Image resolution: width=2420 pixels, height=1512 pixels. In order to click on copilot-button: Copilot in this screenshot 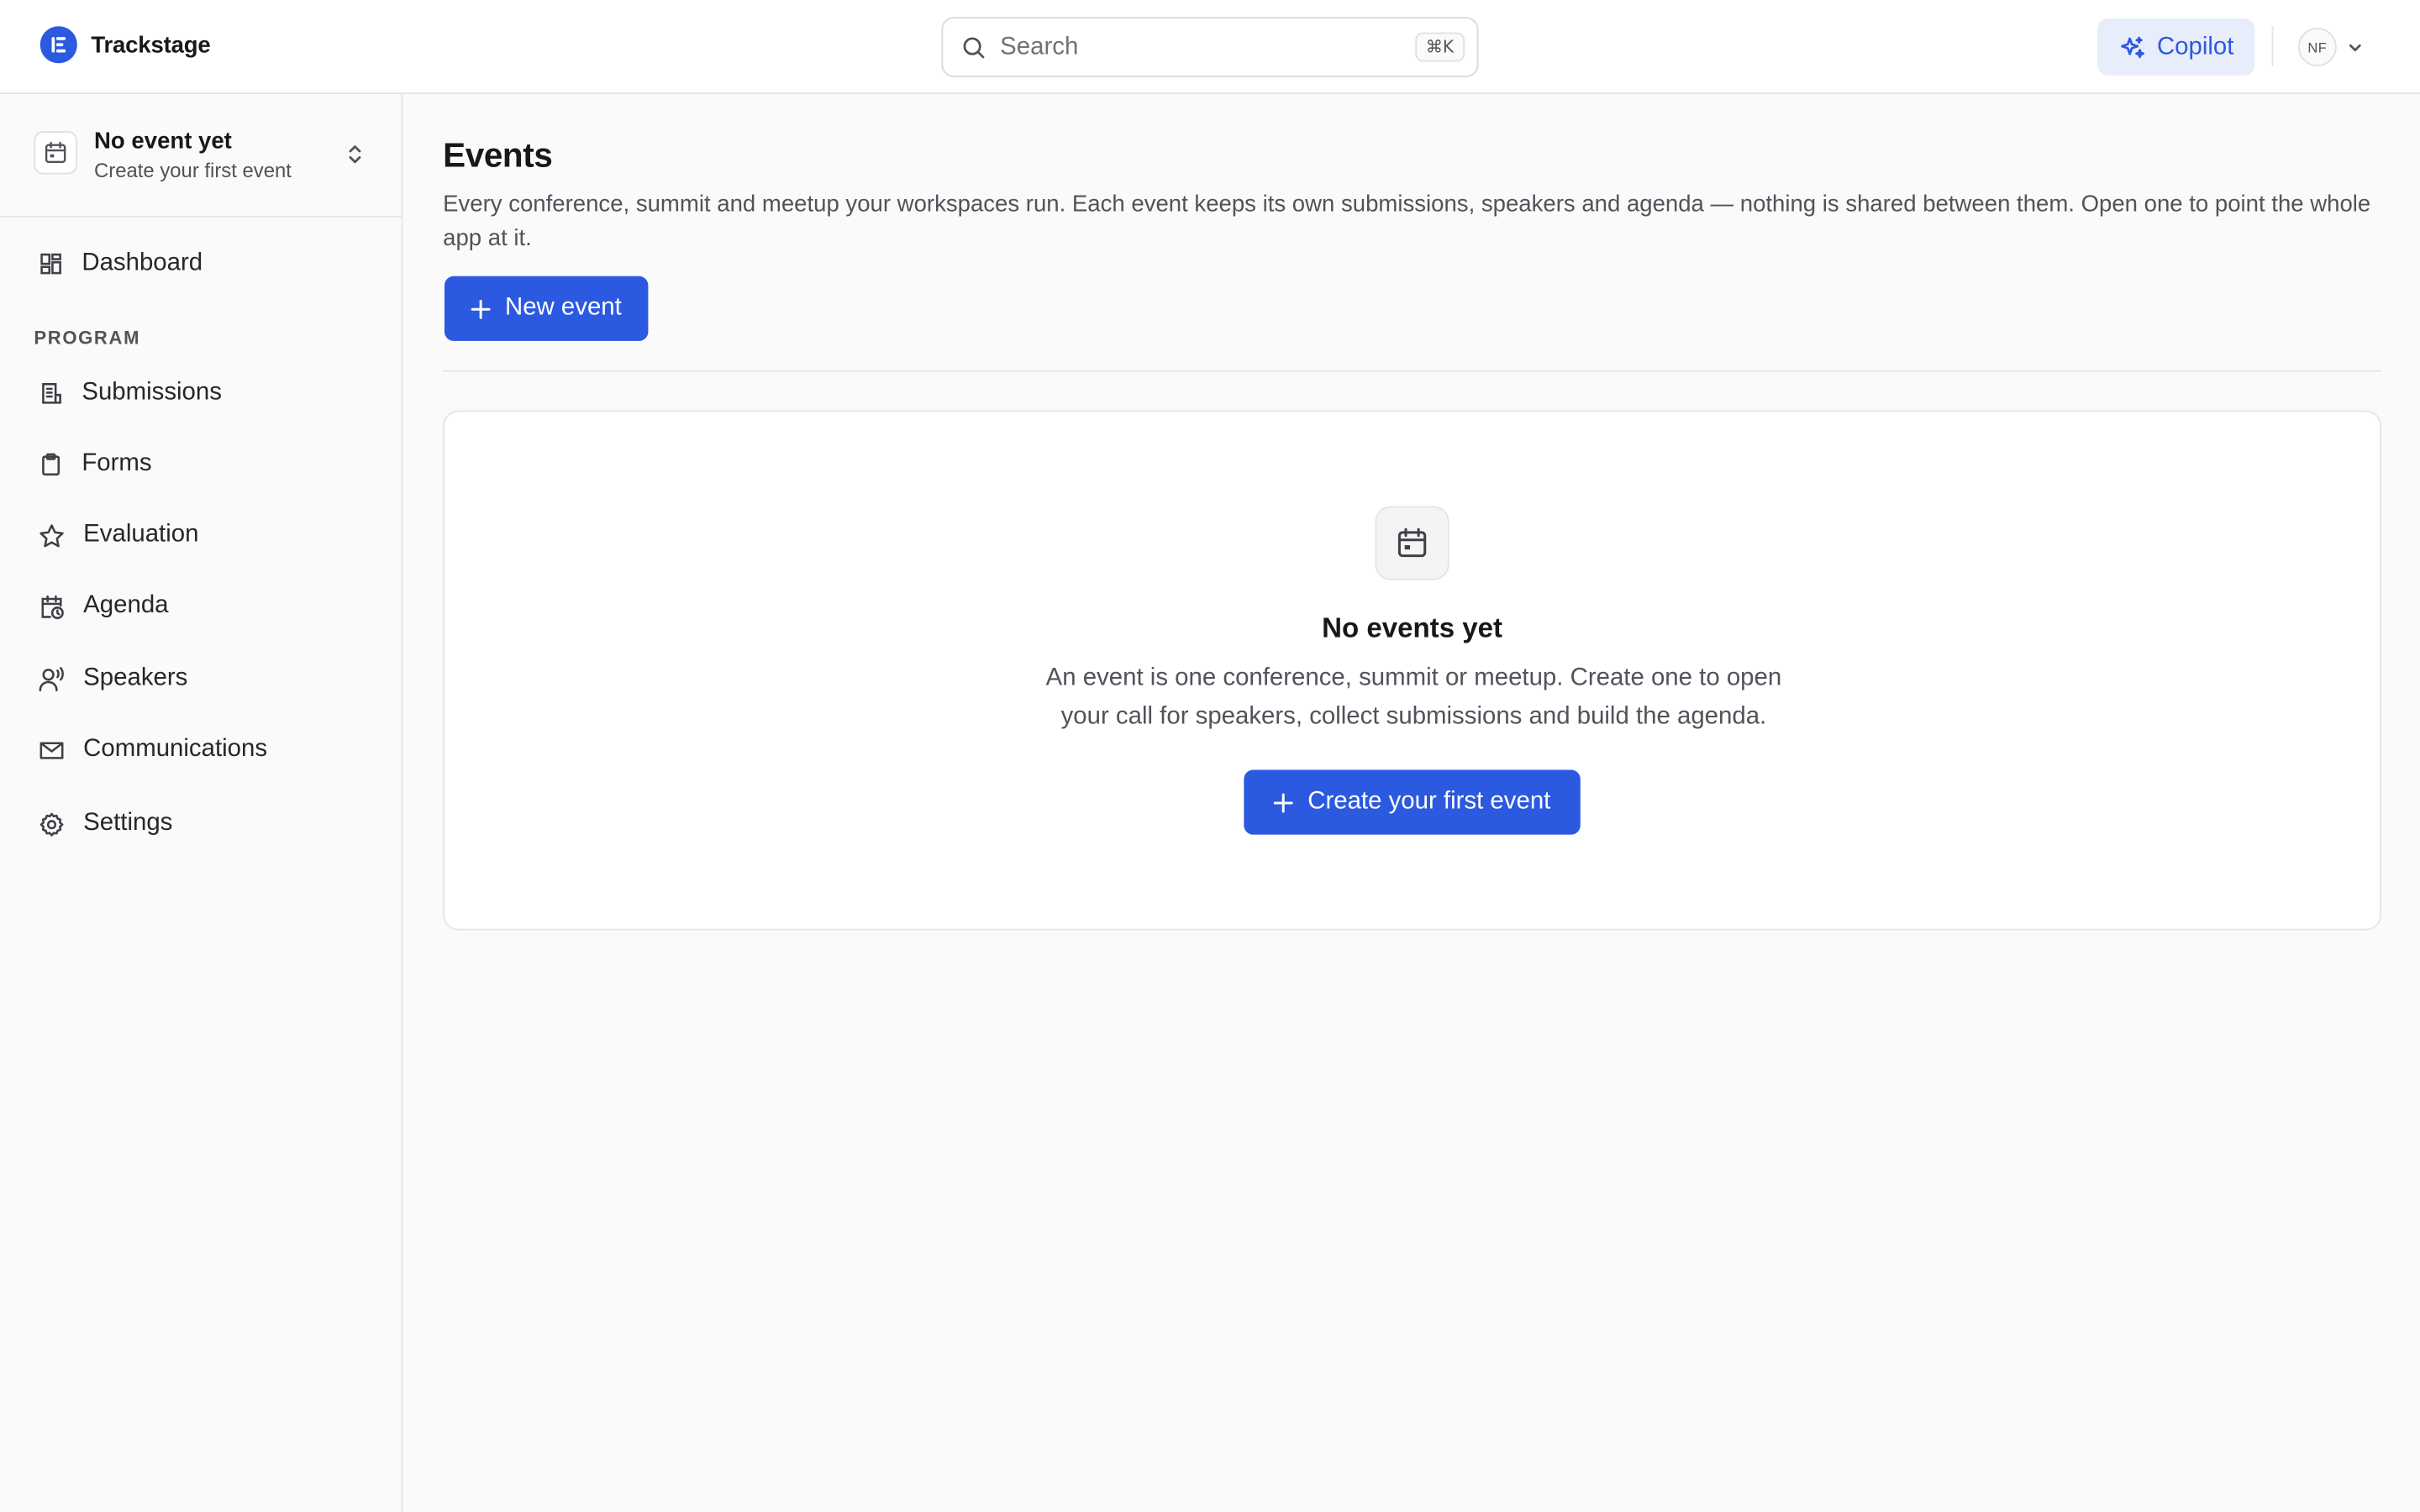, I will do `click(2176, 47)`.